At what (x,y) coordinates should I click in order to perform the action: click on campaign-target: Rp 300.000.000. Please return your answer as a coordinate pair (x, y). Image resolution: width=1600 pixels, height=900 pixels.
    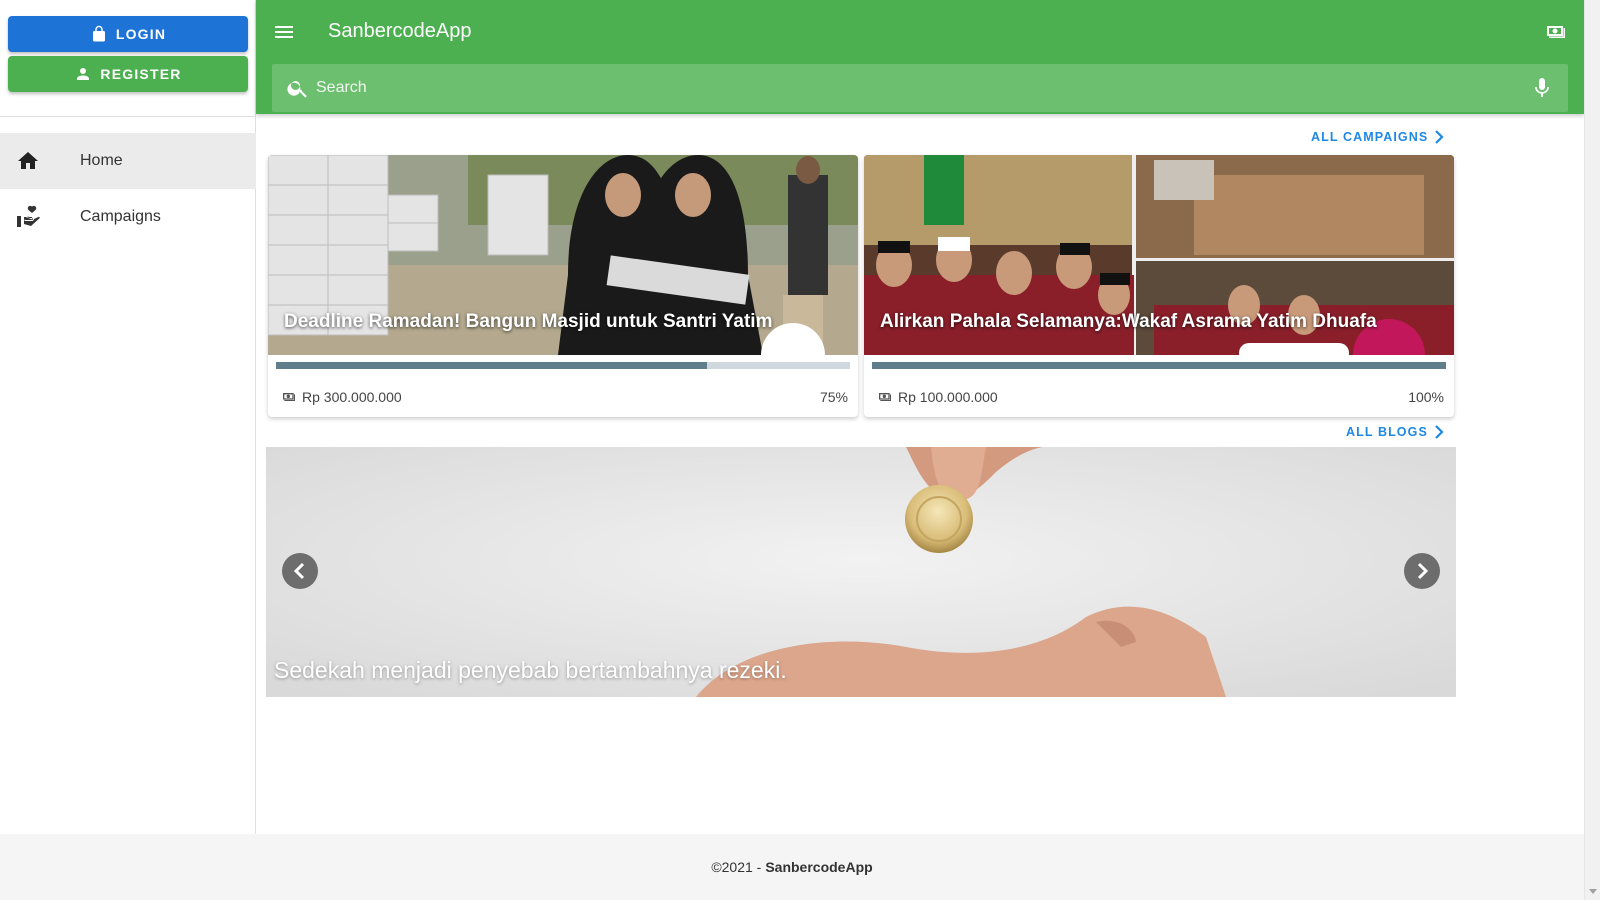
    Looking at the image, I should click on (341, 397).